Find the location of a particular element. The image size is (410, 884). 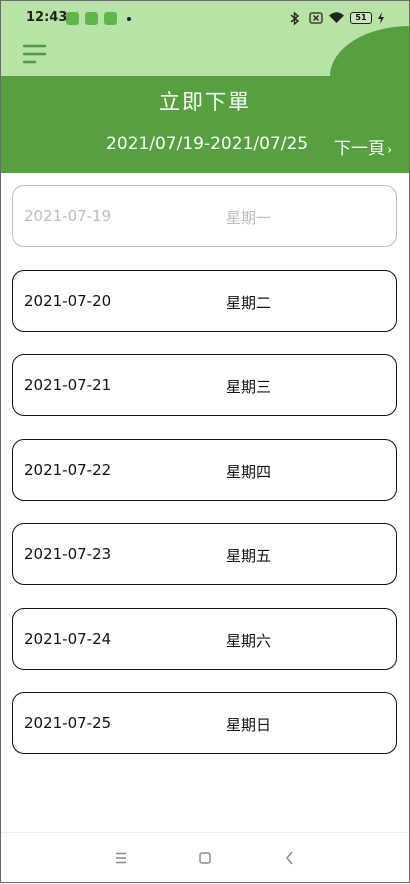

next-page-button: 下一頁 › is located at coordinates (363, 146).